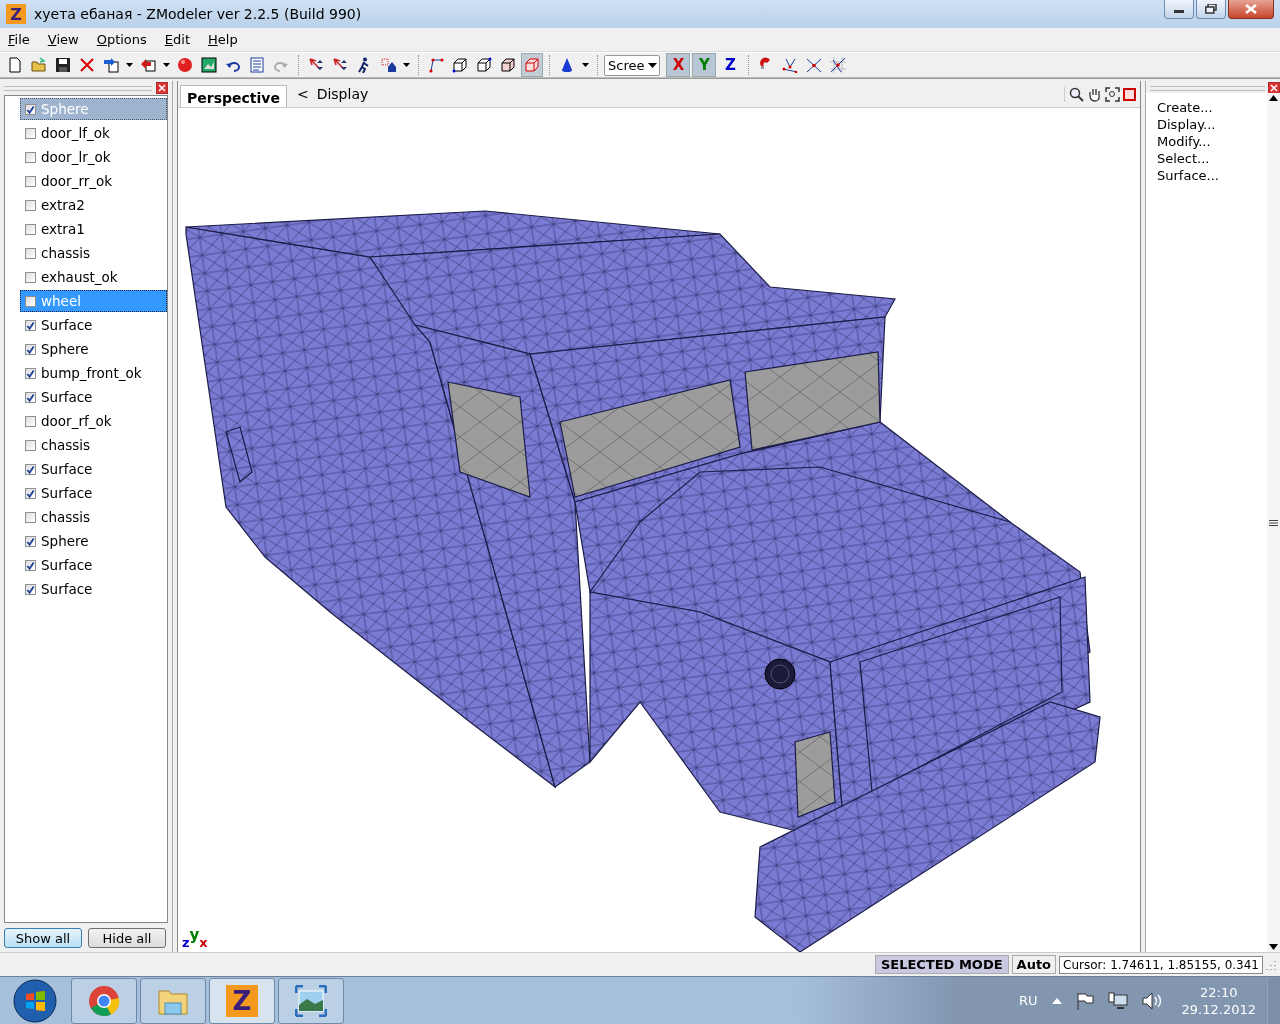  What do you see at coordinates (632, 65) in the screenshot?
I see `coordinate-dropdown: Scree` at bounding box center [632, 65].